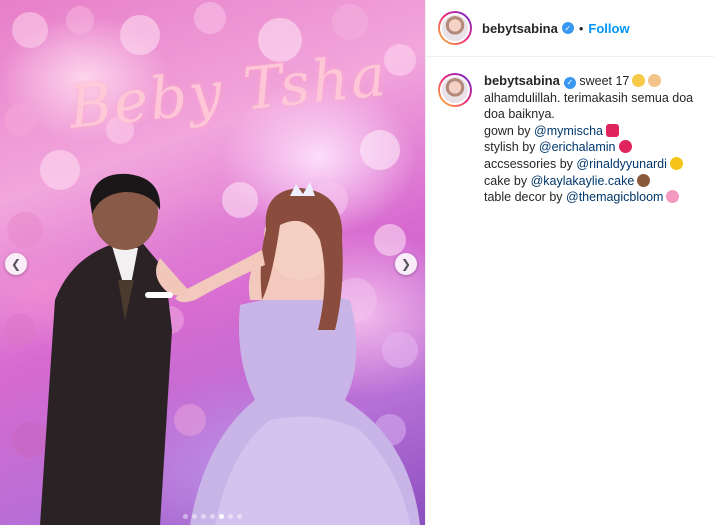 The width and height of the screenshot is (714, 525). What do you see at coordinates (221, 516) in the screenshot?
I see `carousel-dot-active` at bounding box center [221, 516].